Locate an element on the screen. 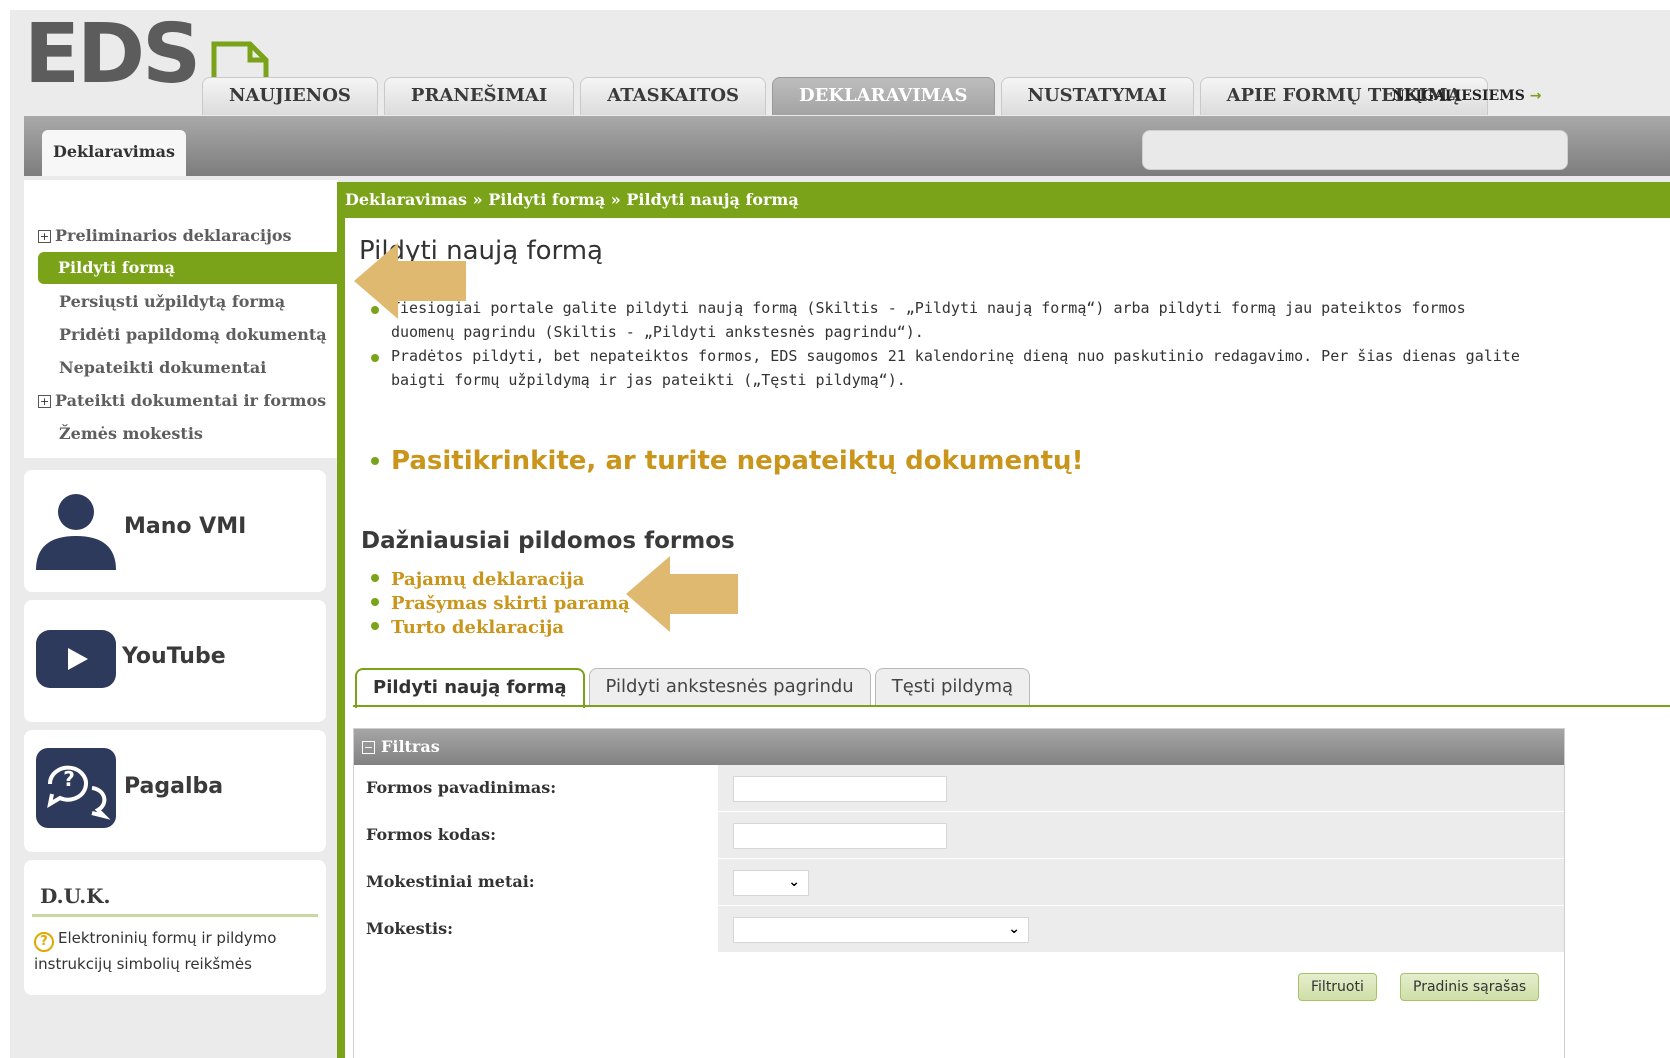 Image resolution: width=1670 pixels, height=1058 pixels. accessibility-link: NEĮGALIESIEMS → is located at coordinates (1466, 96).